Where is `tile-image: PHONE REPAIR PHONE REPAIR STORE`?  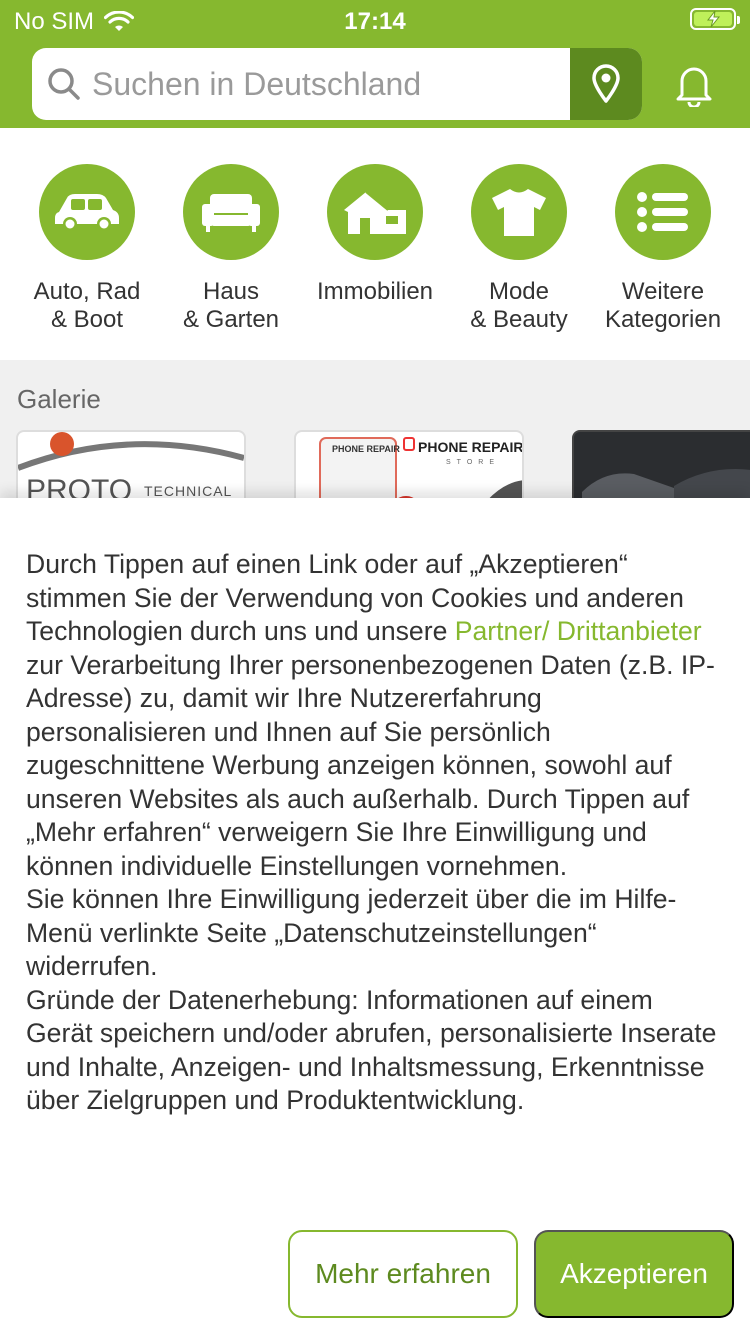 tile-image: PHONE REPAIR PHONE REPAIR STORE is located at coordinates (421, 468).